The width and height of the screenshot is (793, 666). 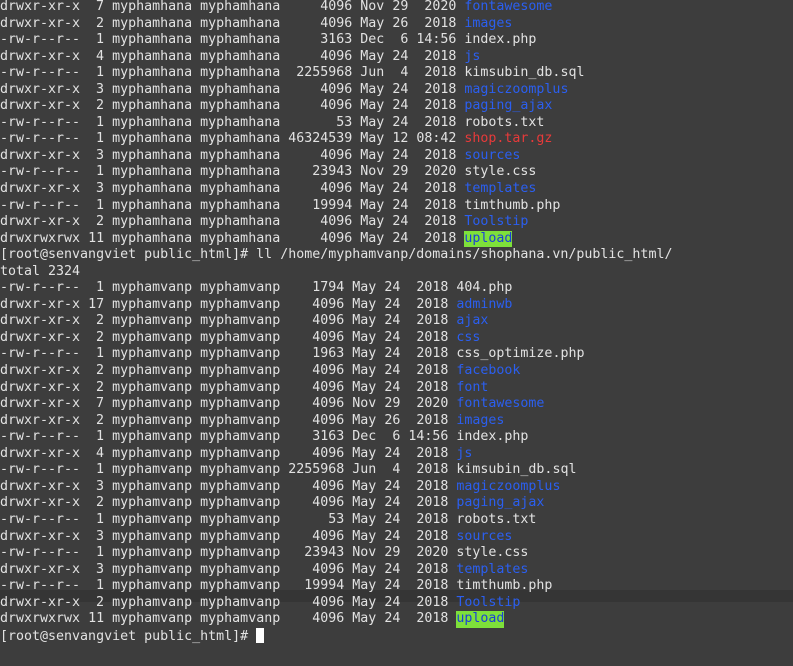 I want to click on link-count: 7, so click(x=100, y=7).